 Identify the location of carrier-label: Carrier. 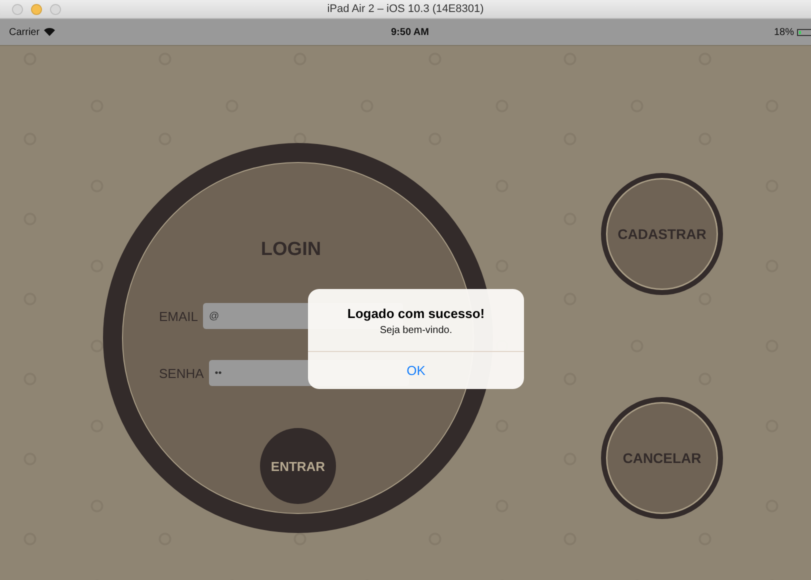
(24, 32).